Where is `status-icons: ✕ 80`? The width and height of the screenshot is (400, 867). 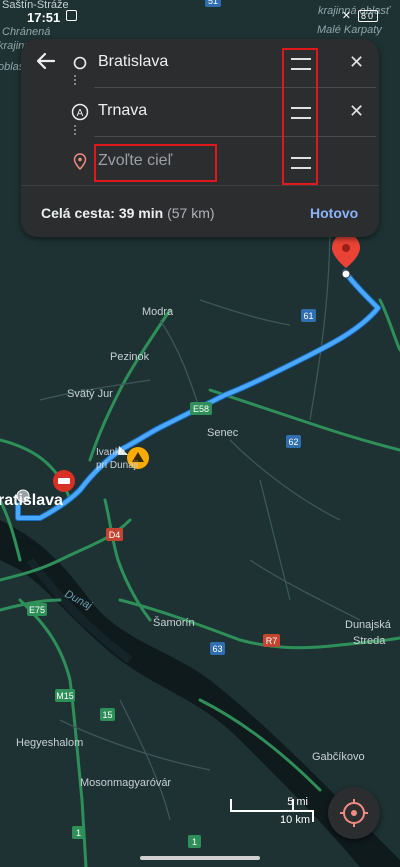 status-icons: ✕ 80 is located at coordinates (360, 15).